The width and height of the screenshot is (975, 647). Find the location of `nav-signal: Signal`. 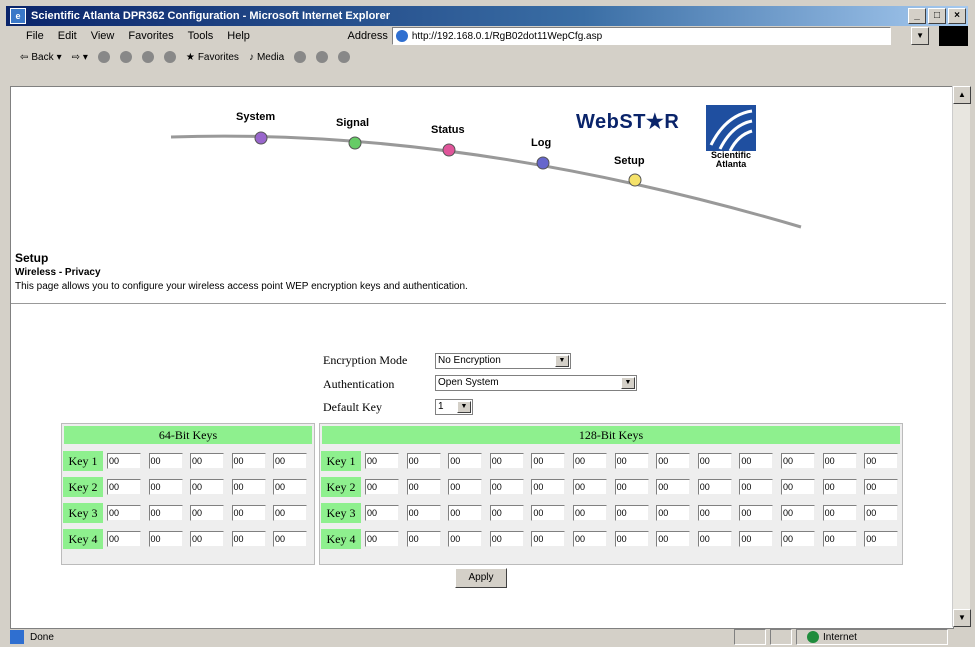

nav-signal: Signal is located at coordinates (352, 123).